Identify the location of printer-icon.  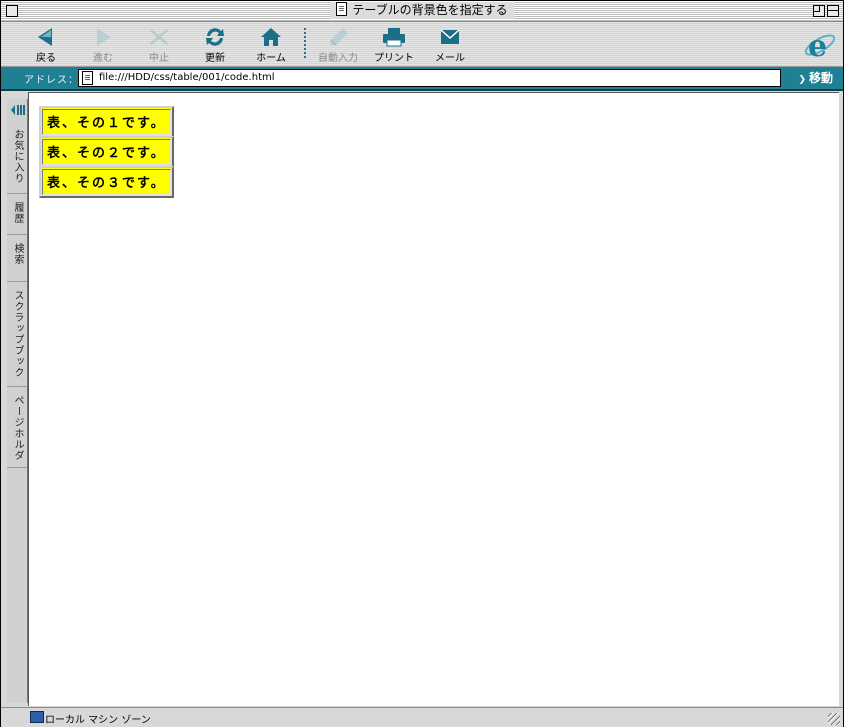
(394, 37).